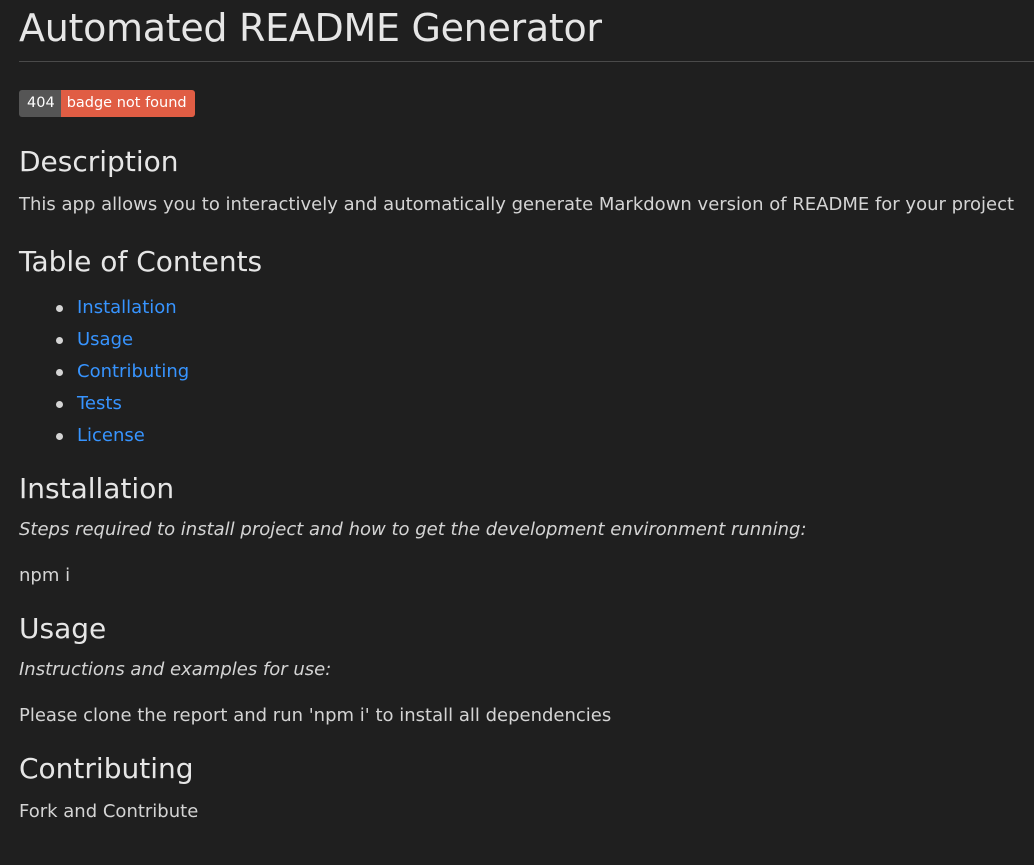 The width and height of the screenshot is (1034, 865). Describe the element at coordinates (127, 307) in the screenshot. I see `toc-link-installation: Installation` at that location.